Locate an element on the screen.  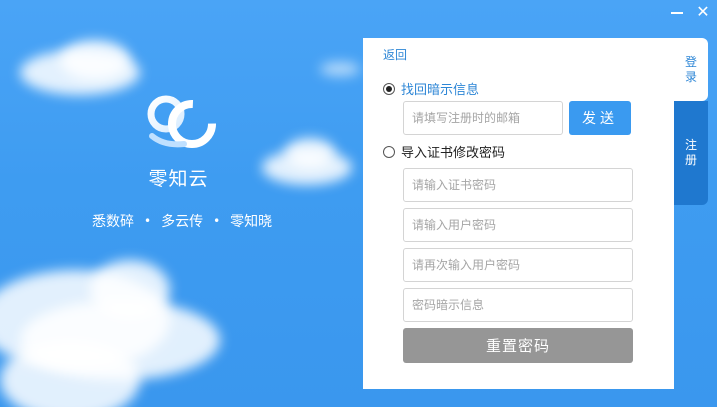
password-hint-field is located at coordinates (518, 305).